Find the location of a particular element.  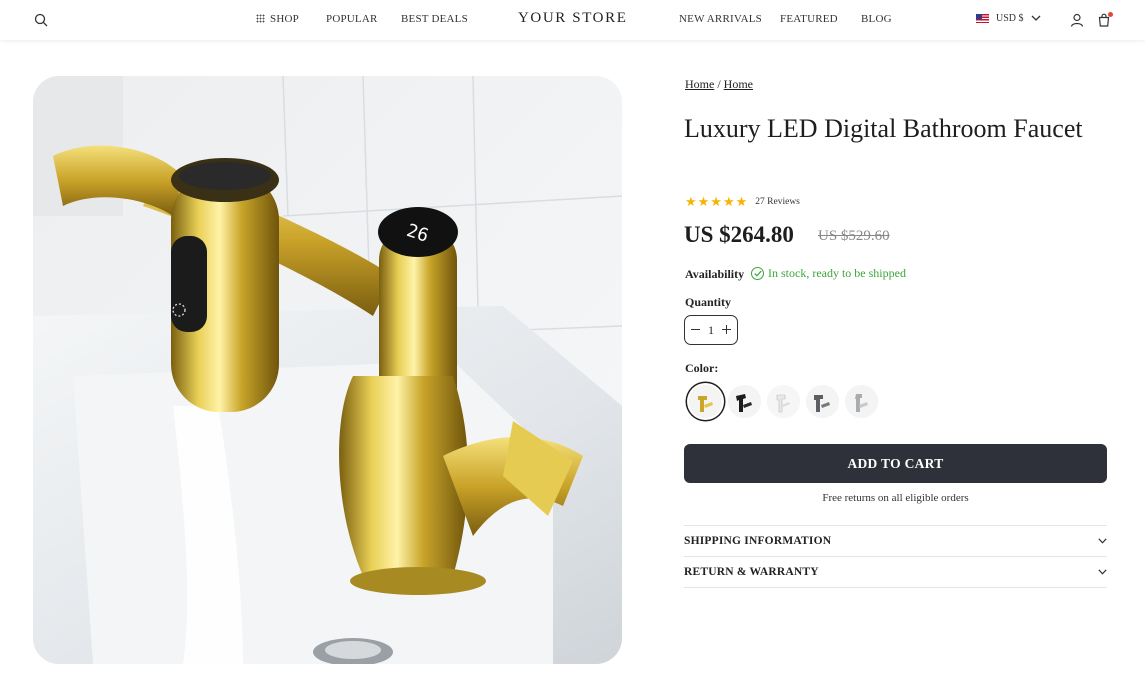

quantity-value: 1 is located at coordinates (711, 330).